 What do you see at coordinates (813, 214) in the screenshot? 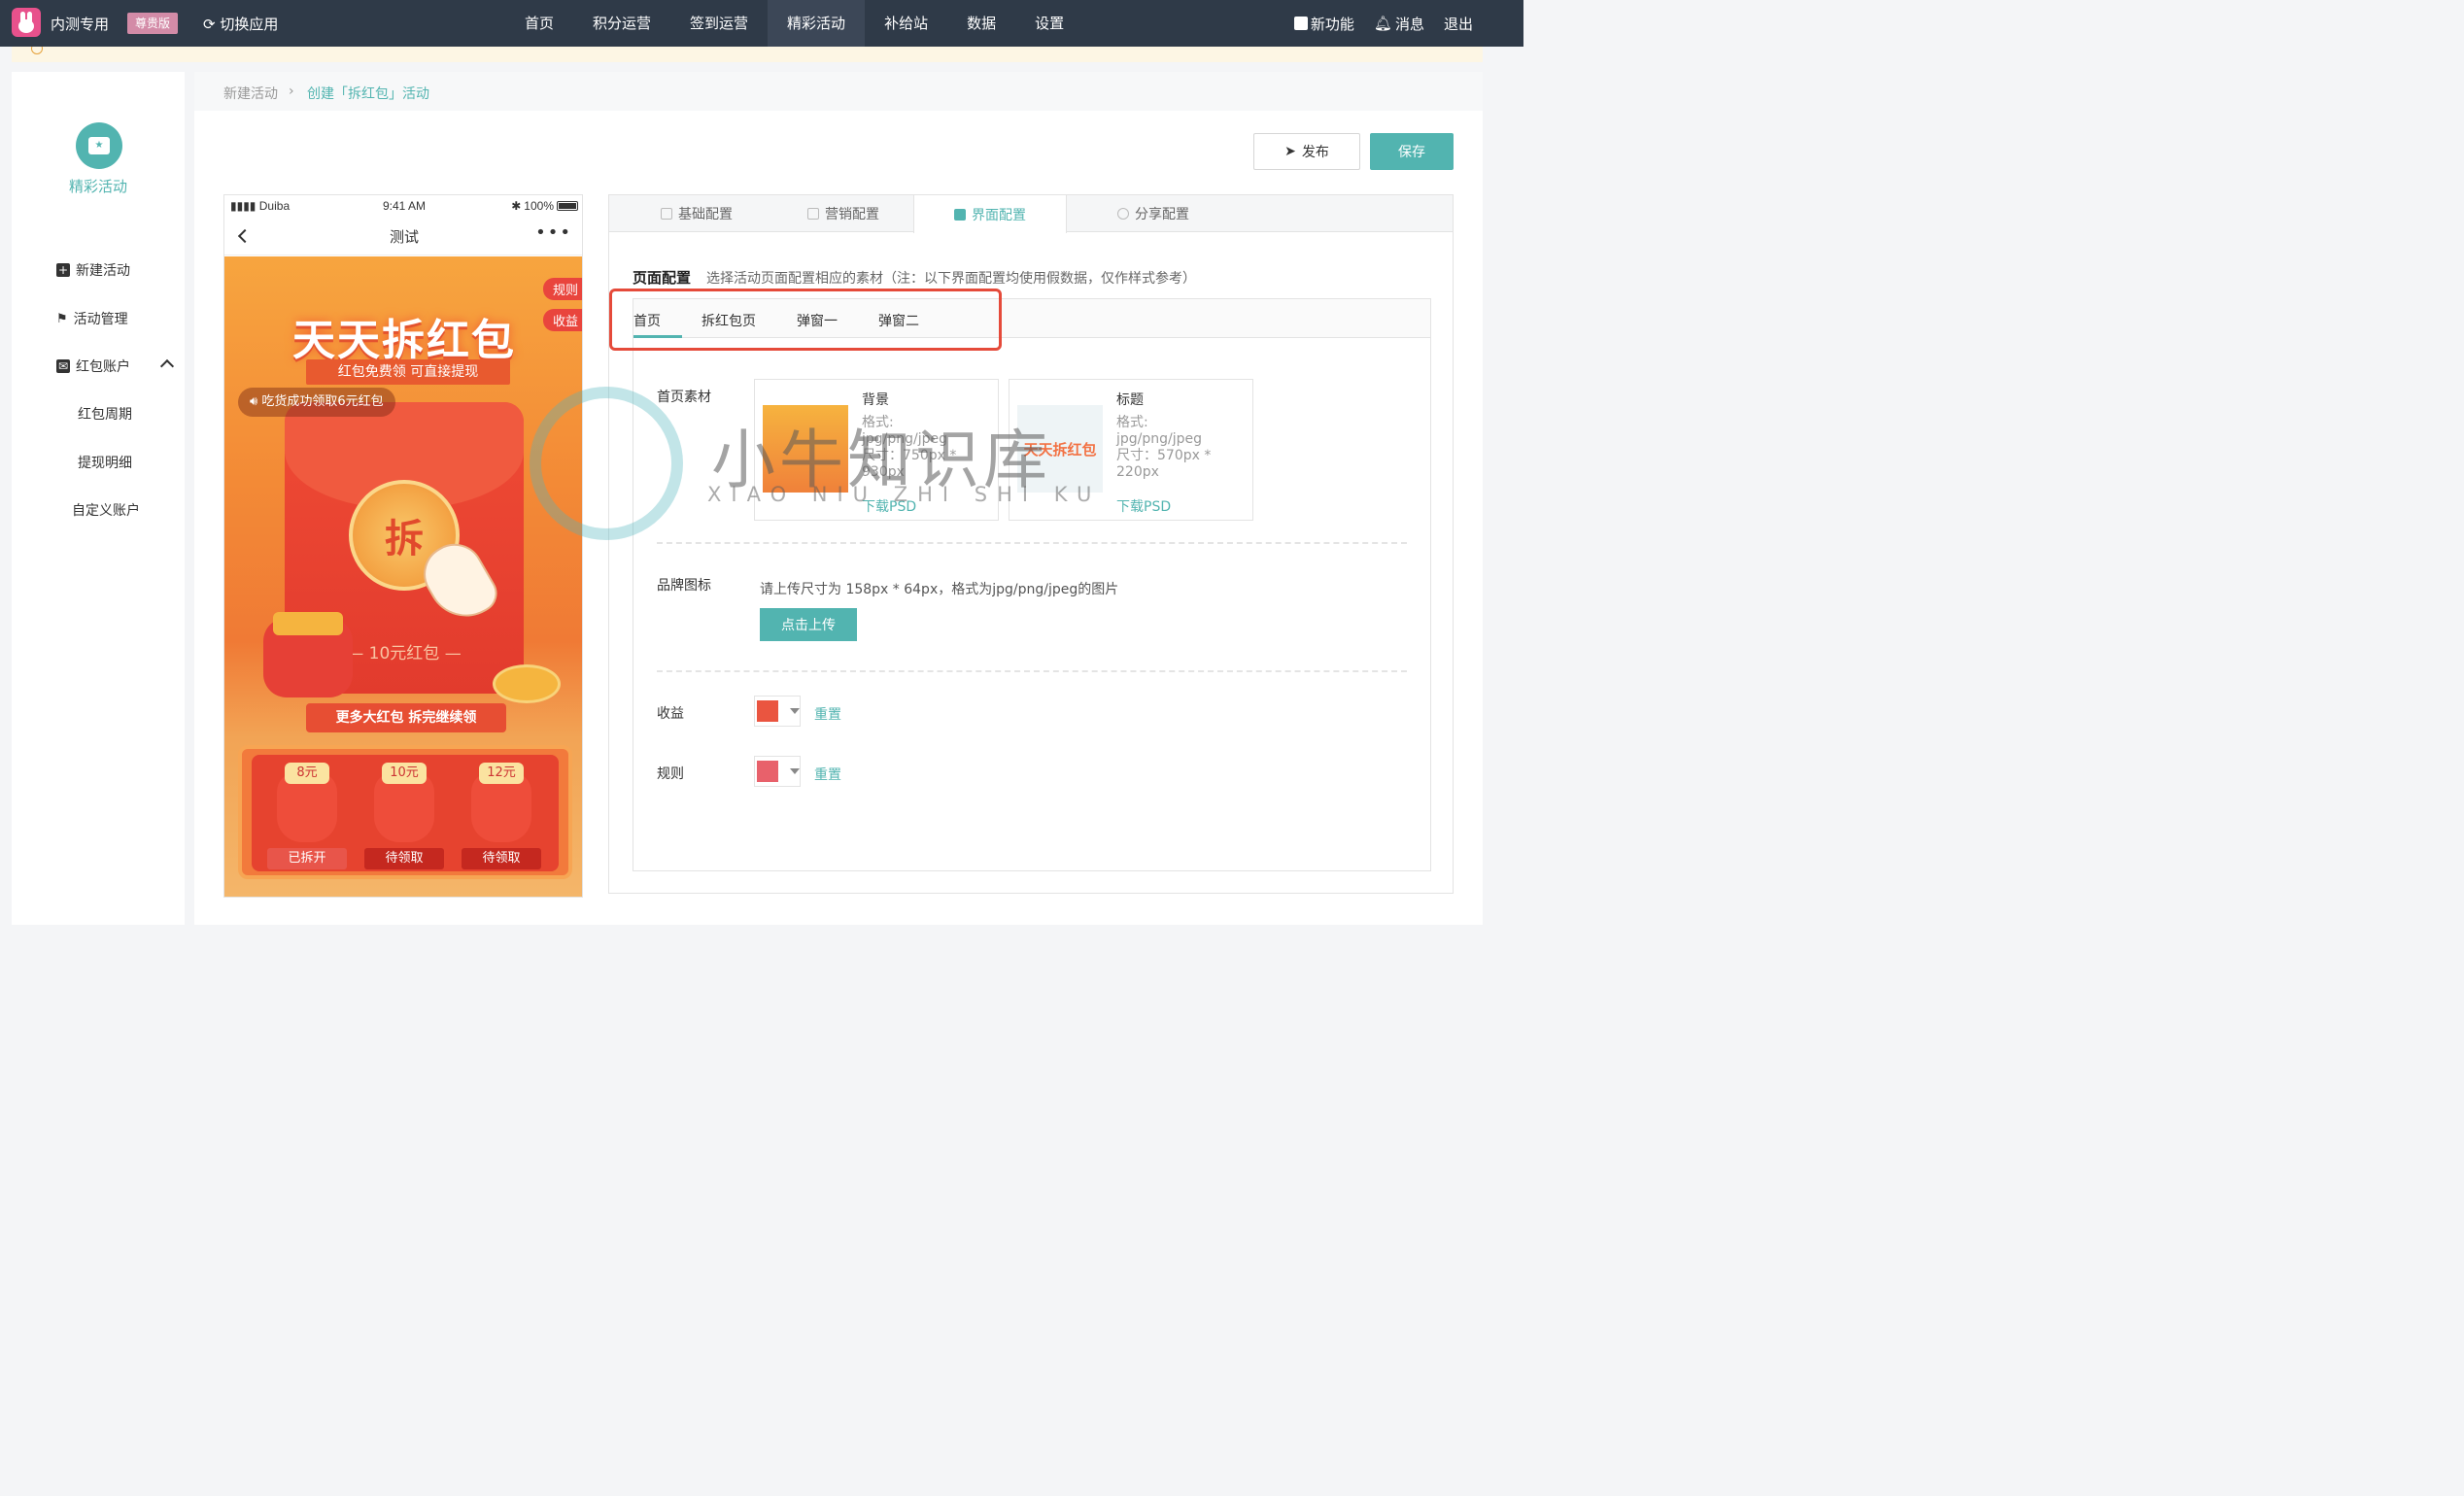
I see `gift-icon` at bounding box center [813, 214].